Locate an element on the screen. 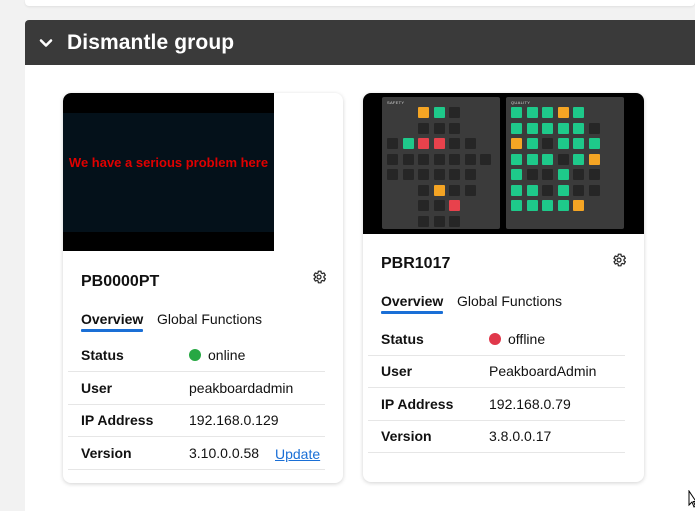 Image resolution: width=695 pixels, height=511 pixels. mouse-cursor-icon is located at coordinates (691, 499).